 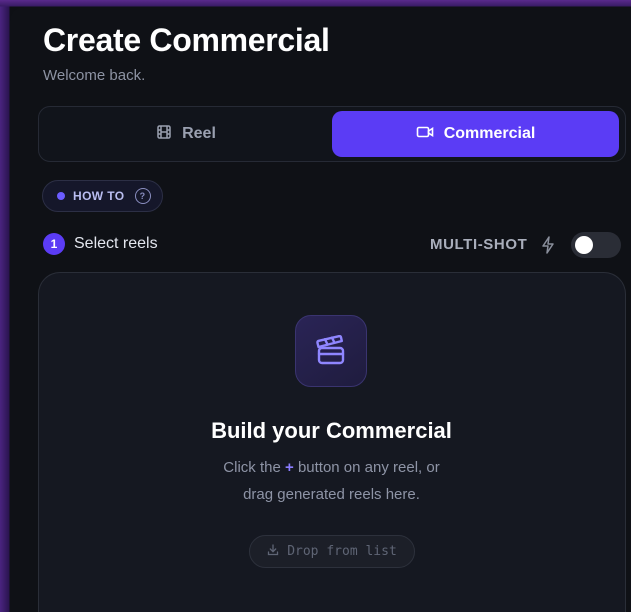 I want to click on step-number-badge: 1, so click(x=54, y=244).